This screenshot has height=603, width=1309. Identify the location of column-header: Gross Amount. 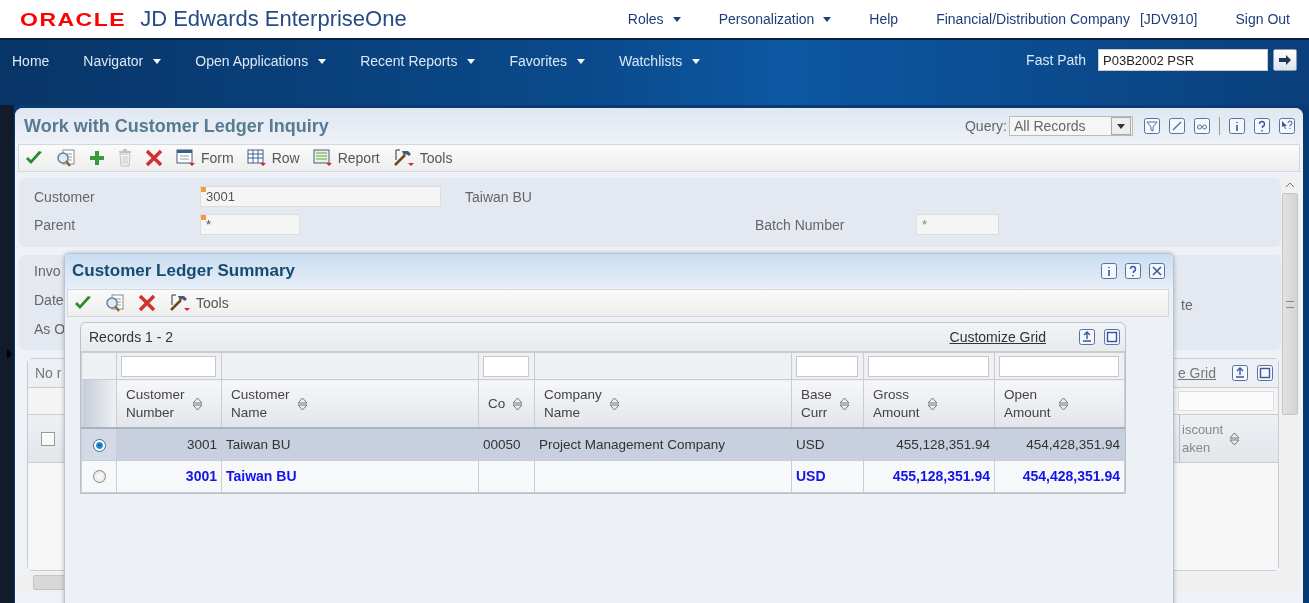
(929, 403).